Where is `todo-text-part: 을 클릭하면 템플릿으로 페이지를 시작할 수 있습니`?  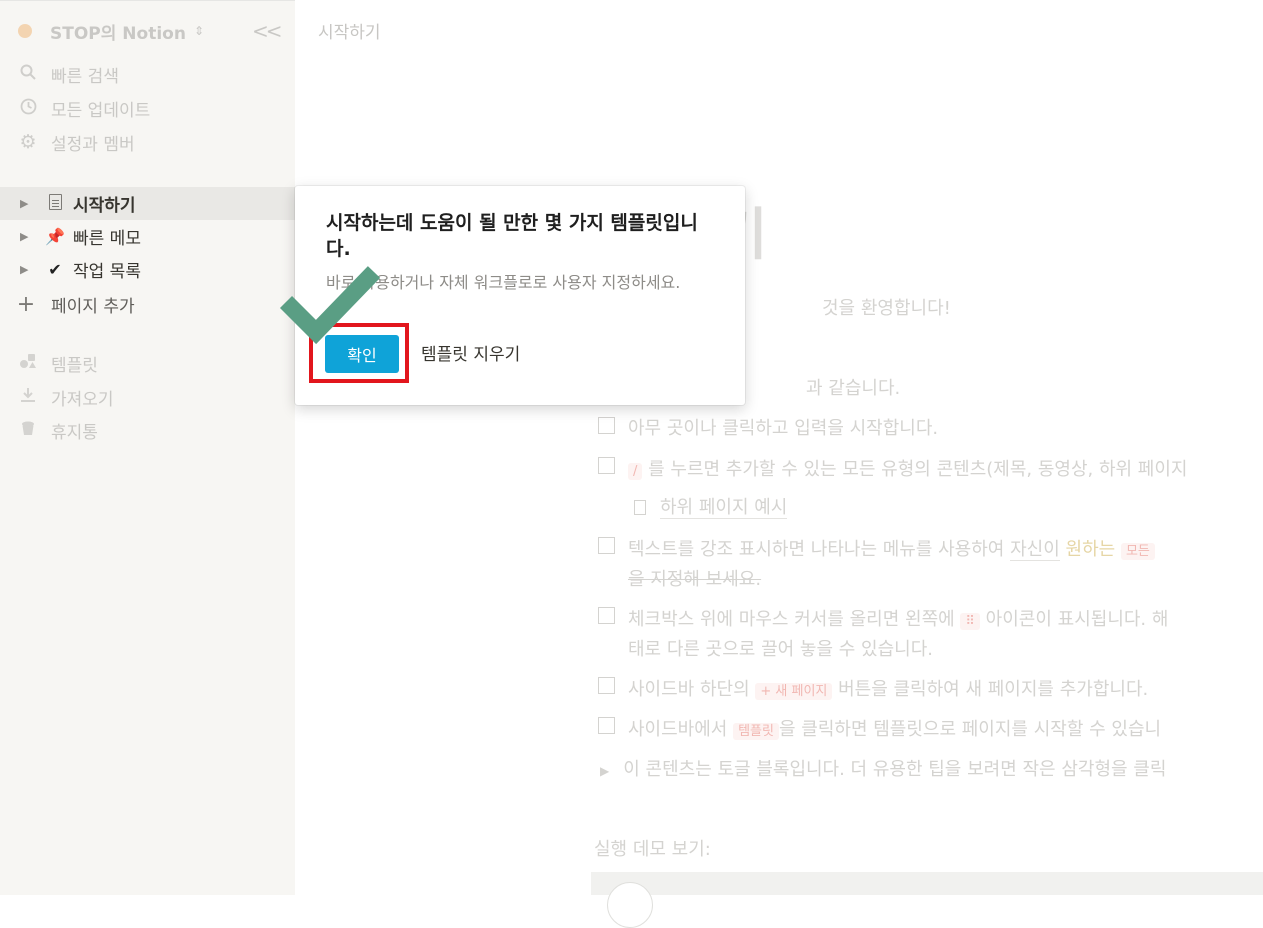 todo-text-part: 을 클릭하면 템플릿으로 페이지를 시작할 수 있습니 is located at coordinates (970, 729).